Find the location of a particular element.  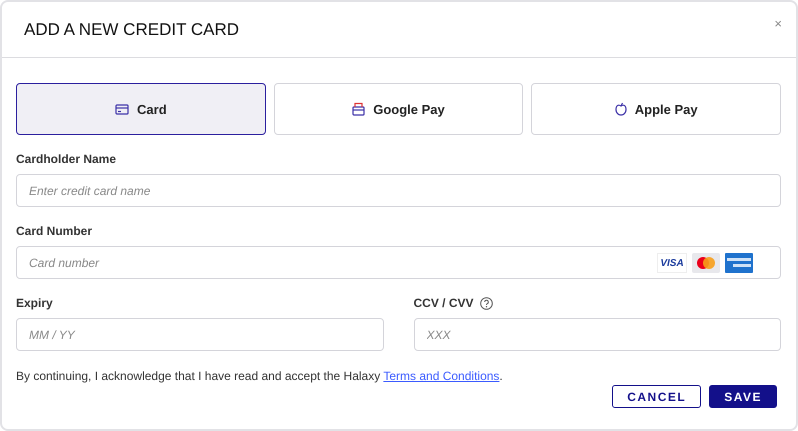

save-button: SAVE is located at coordinates (743, 396).